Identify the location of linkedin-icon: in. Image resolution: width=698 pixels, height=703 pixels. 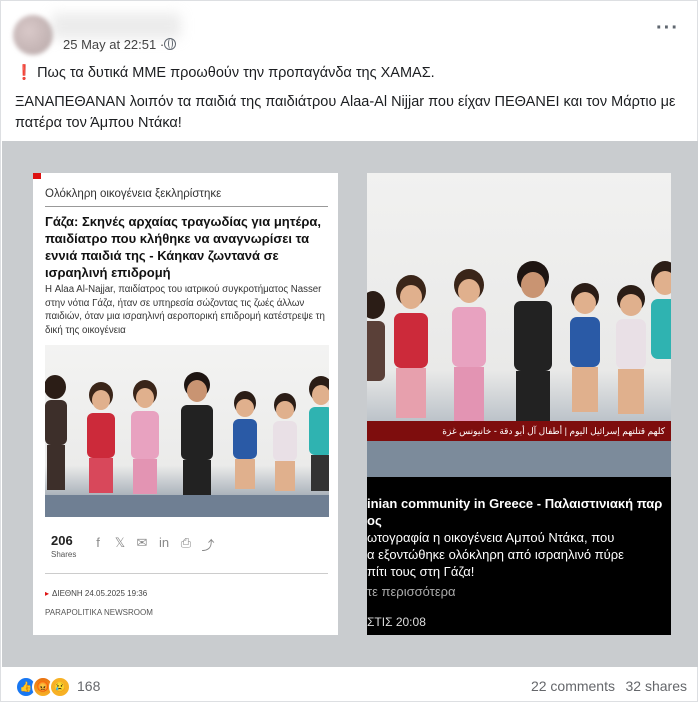
(164, 544).